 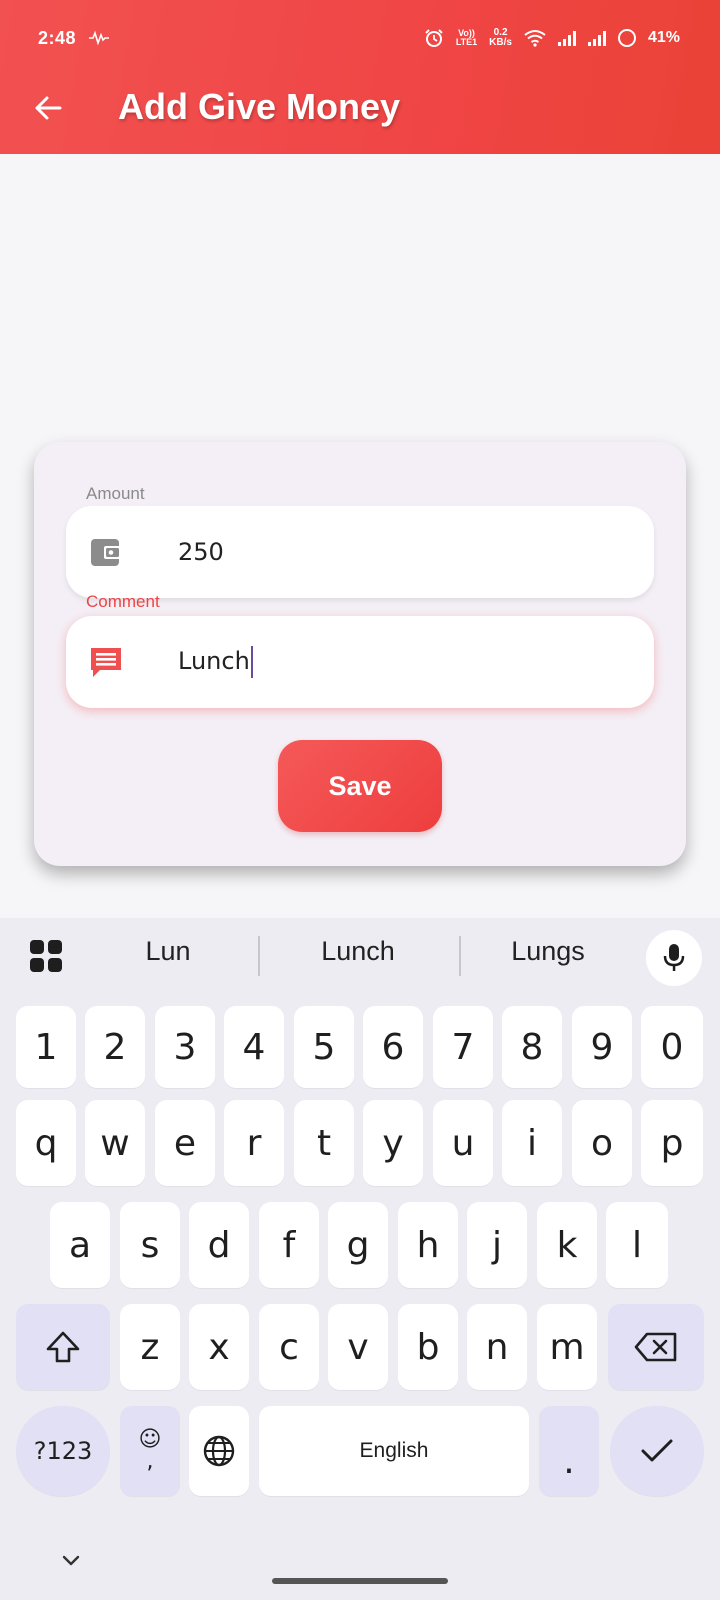 What do you see at coordinates (106, 552) in the screenshot?
I see `wallet-icon` at bounding box center [106, 552].